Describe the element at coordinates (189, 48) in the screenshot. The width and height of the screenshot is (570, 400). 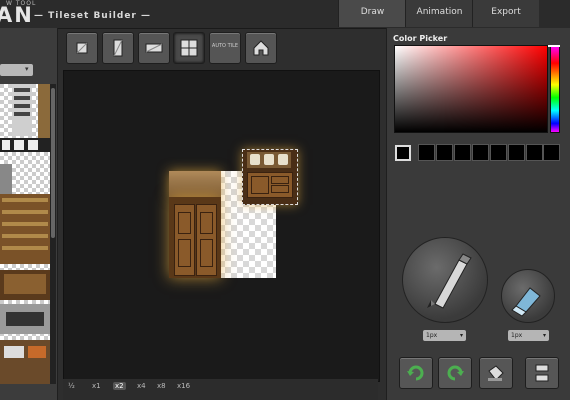
I see `tile-size-2x2-button` at that location.